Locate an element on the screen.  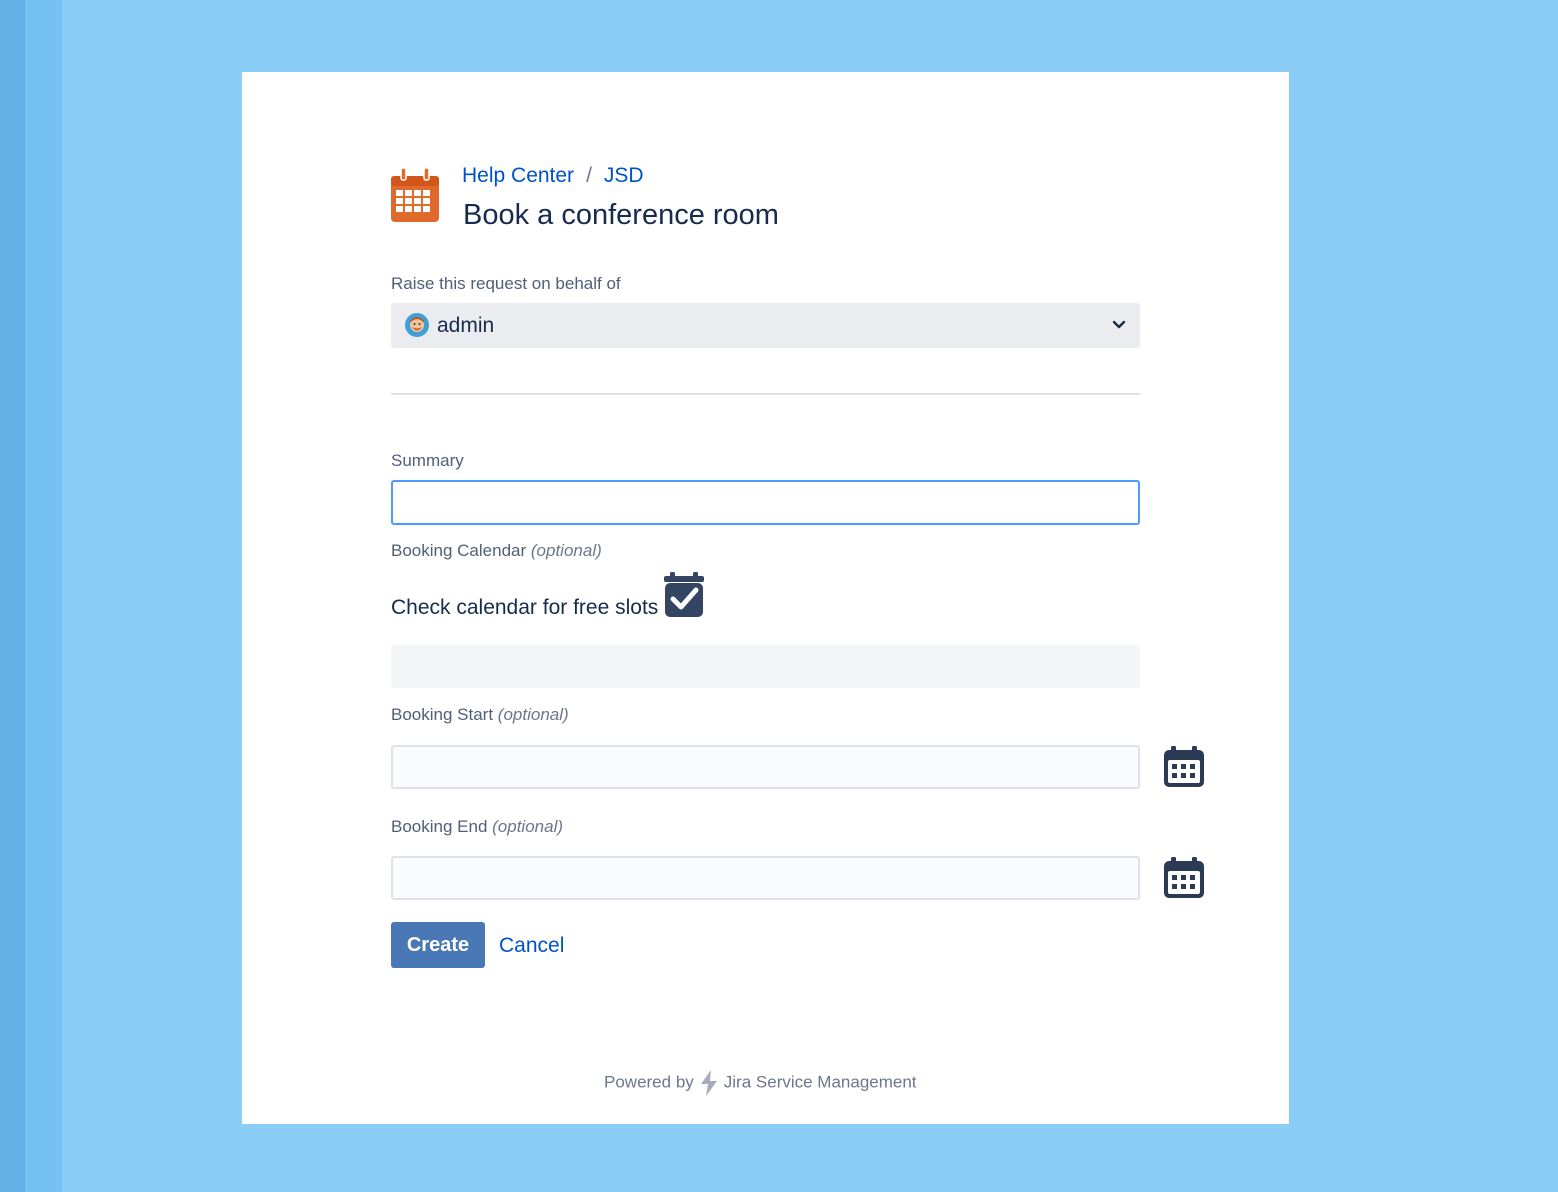
powered-by-text: Powered by is located at coordinates (649, 1082).